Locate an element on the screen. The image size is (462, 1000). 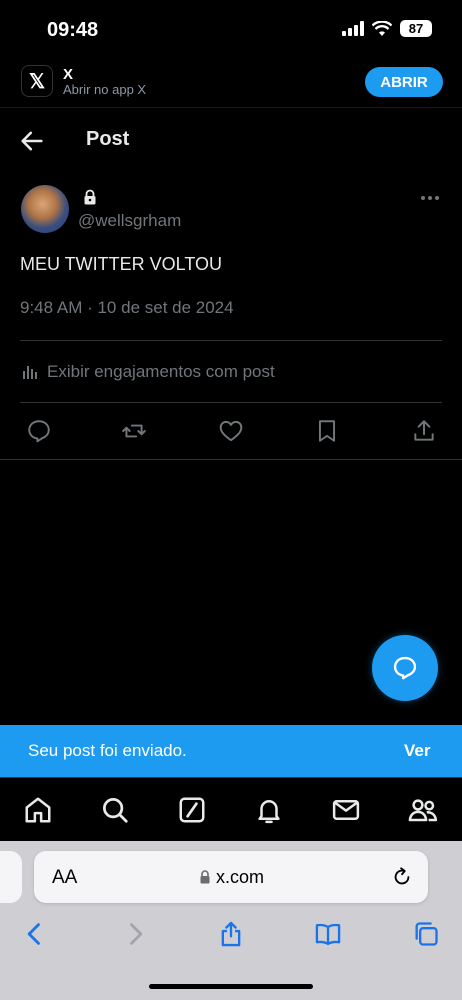
compose-reply-button is located at coordinates (405, 668).